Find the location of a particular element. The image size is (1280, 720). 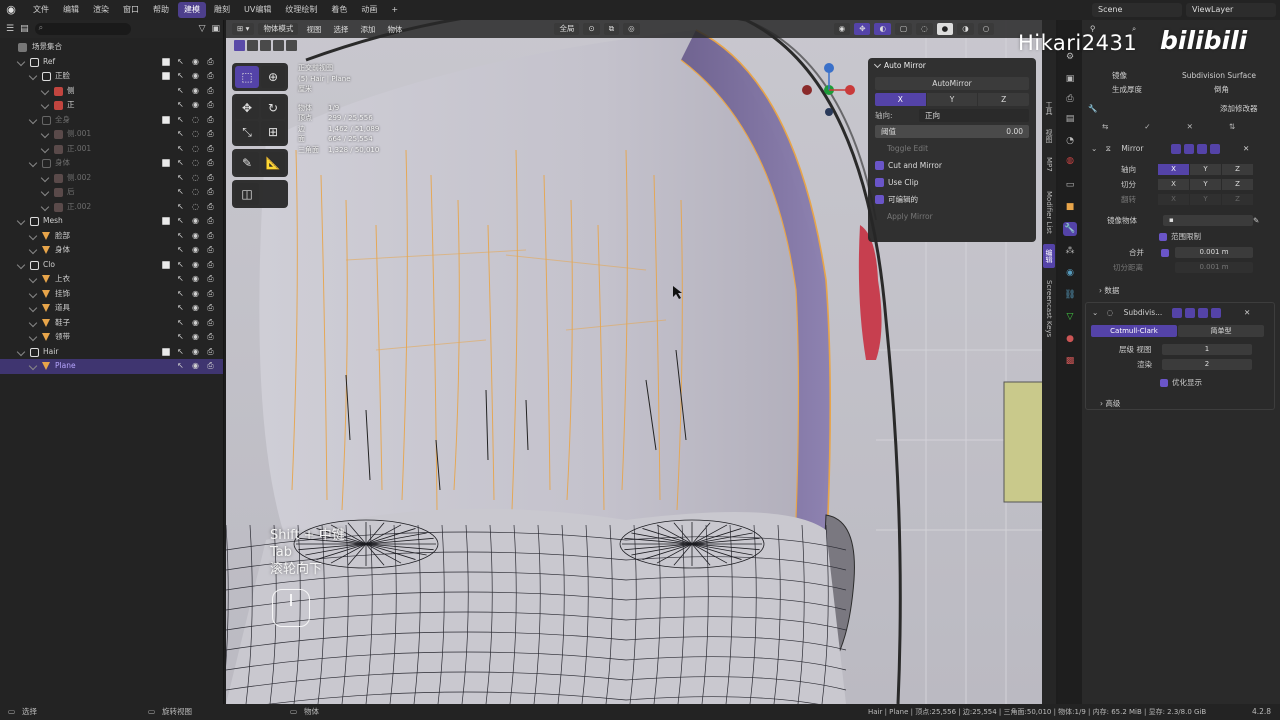

editor-type-button: ⊞ ▾ is located at coordinates (243, 29).